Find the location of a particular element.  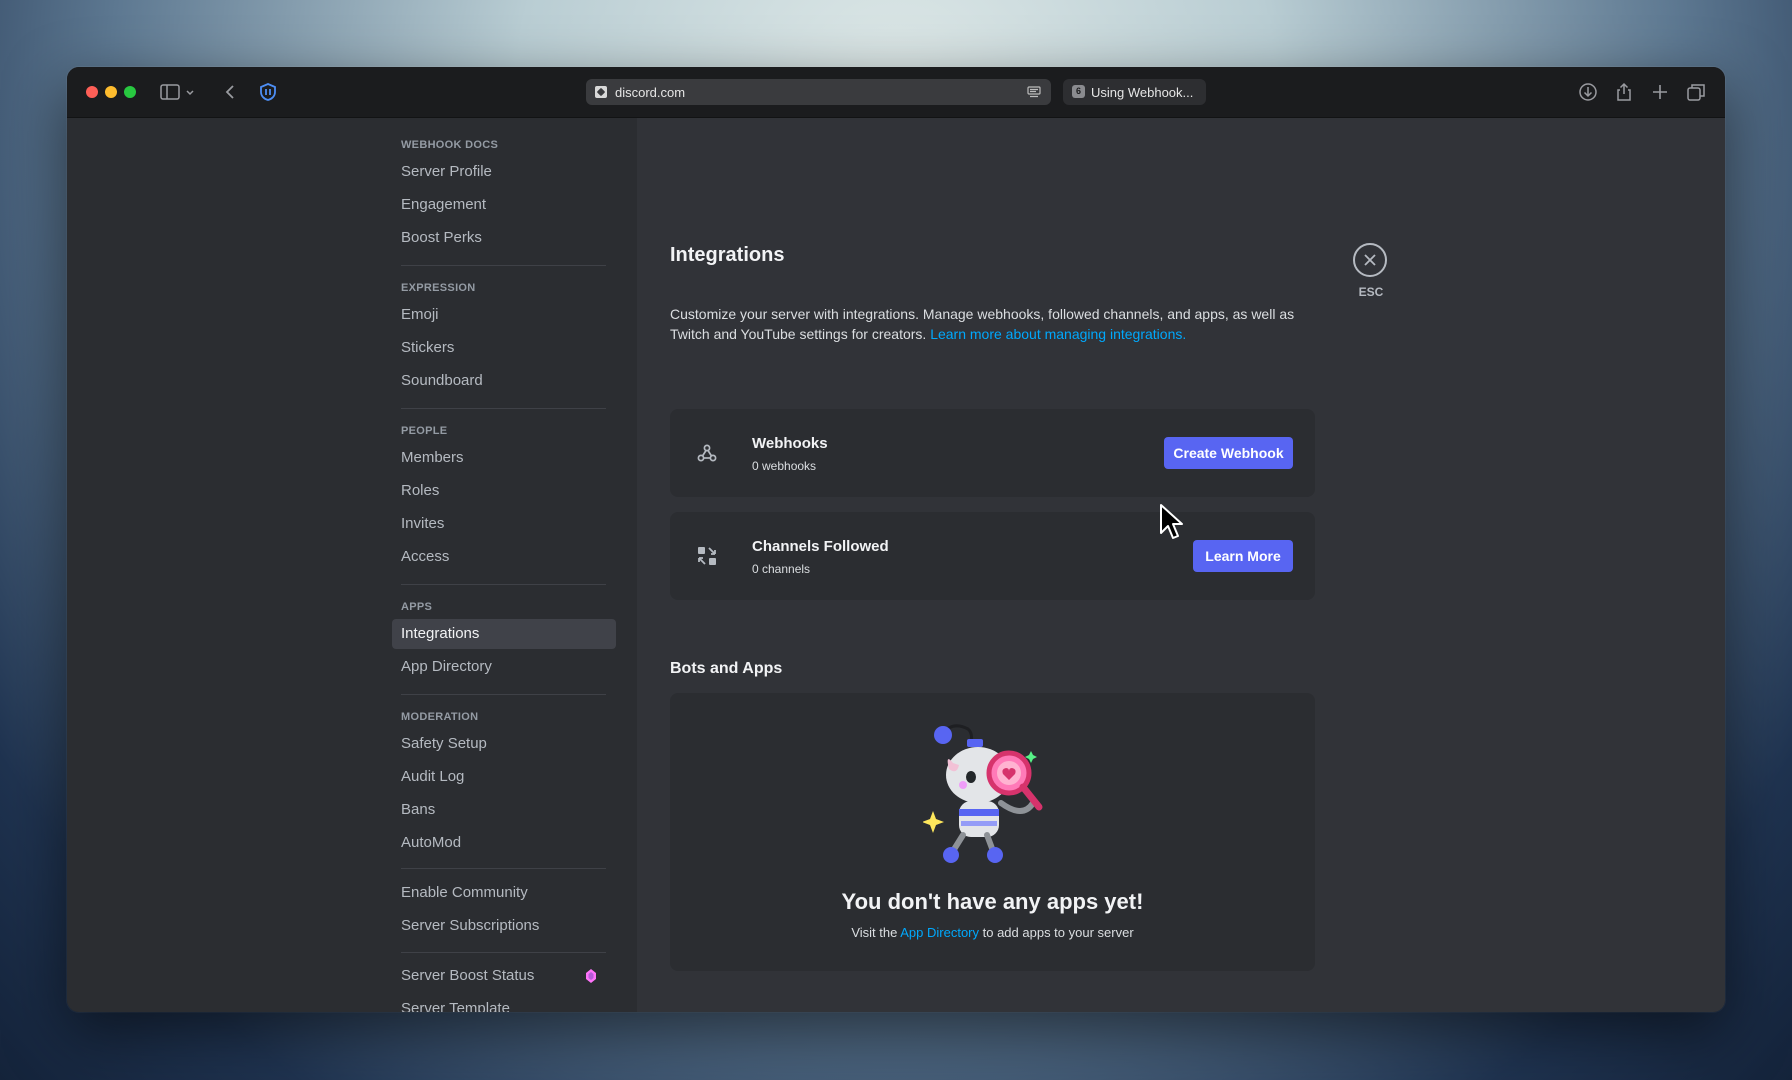

download-icon is located at coordinates (1588, 92).